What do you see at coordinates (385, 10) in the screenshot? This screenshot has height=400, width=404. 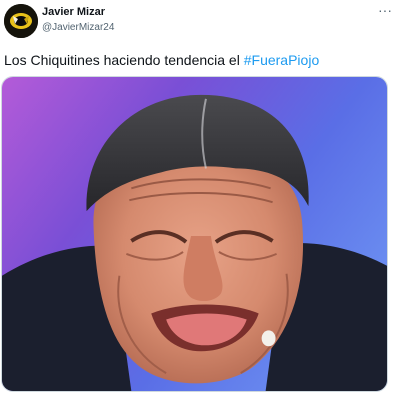 I see `more-horizontal-icon: ···` at bounding box center [385, 10].